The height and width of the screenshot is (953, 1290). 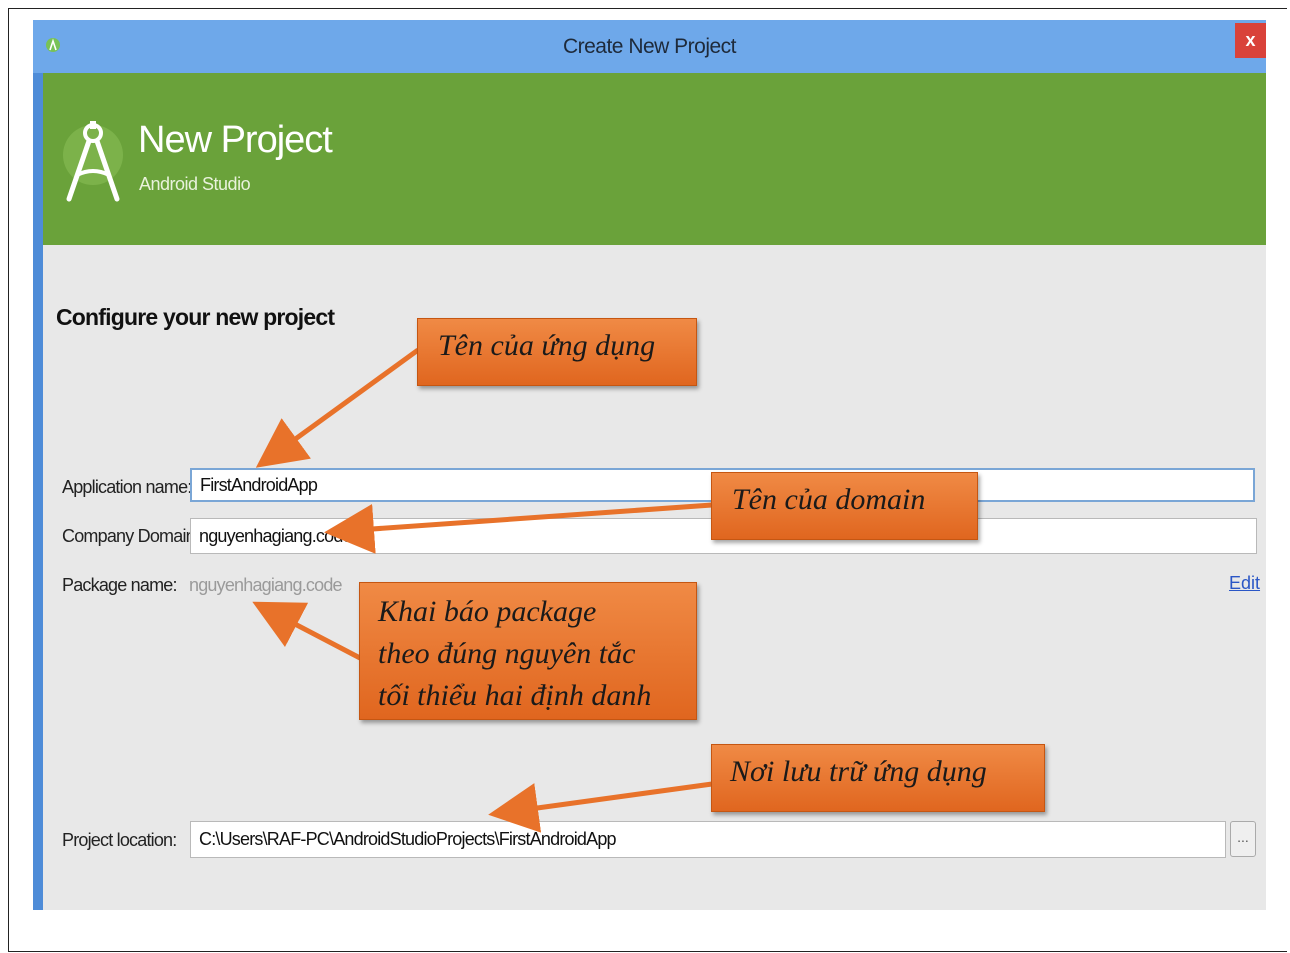 I want to click on close-button: x, so click(x=1250, y=40).